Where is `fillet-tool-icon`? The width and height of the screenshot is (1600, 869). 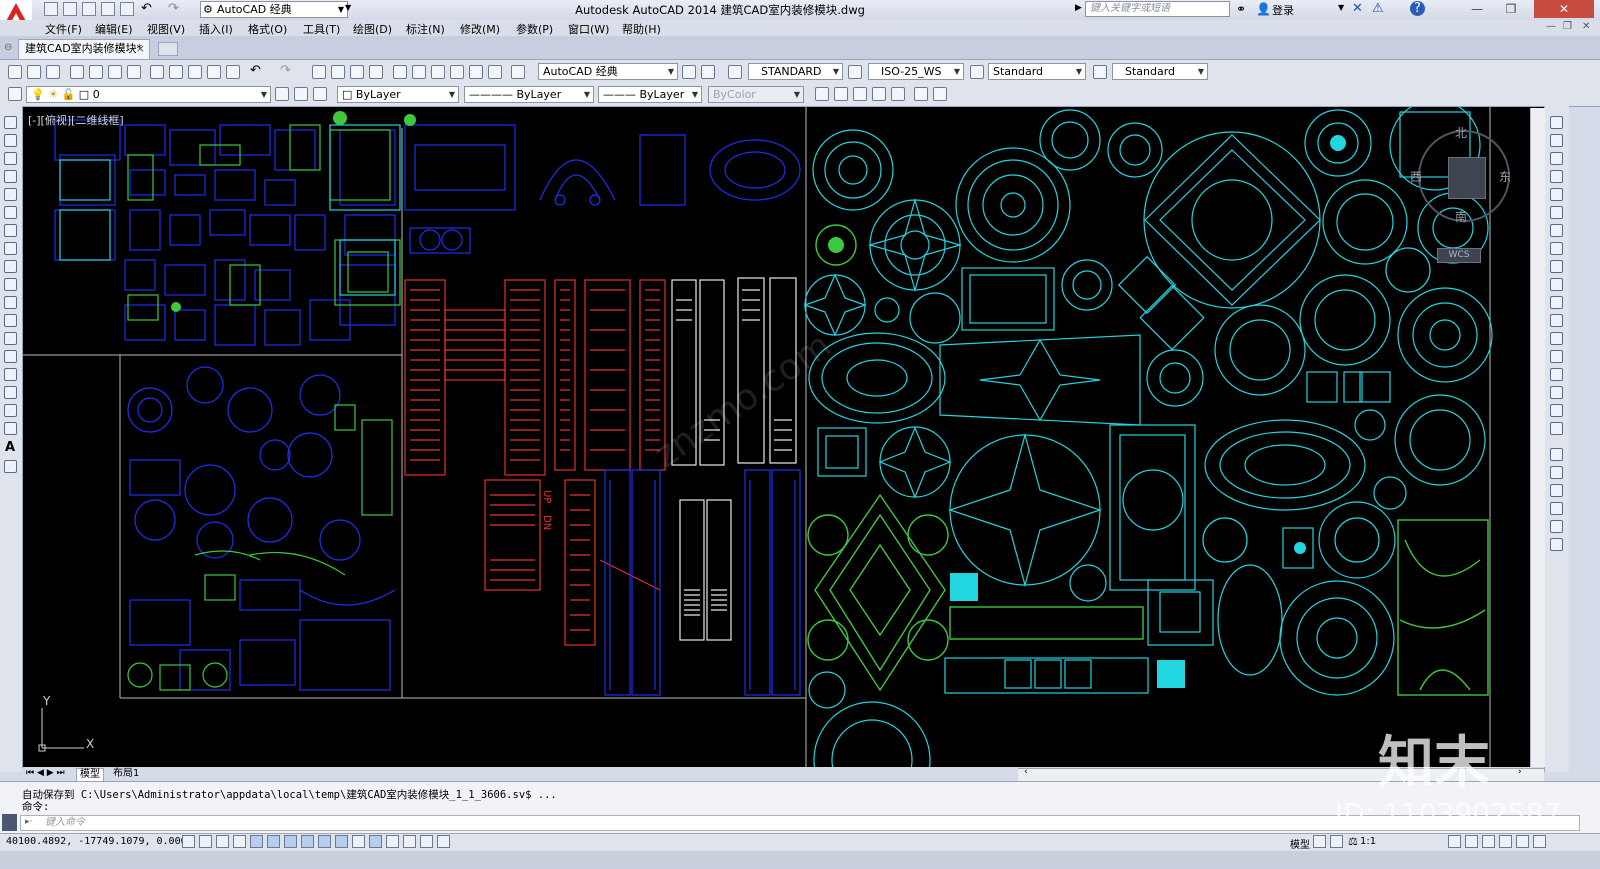
fillet-tool-icon is located at coordinates (1556, 392).